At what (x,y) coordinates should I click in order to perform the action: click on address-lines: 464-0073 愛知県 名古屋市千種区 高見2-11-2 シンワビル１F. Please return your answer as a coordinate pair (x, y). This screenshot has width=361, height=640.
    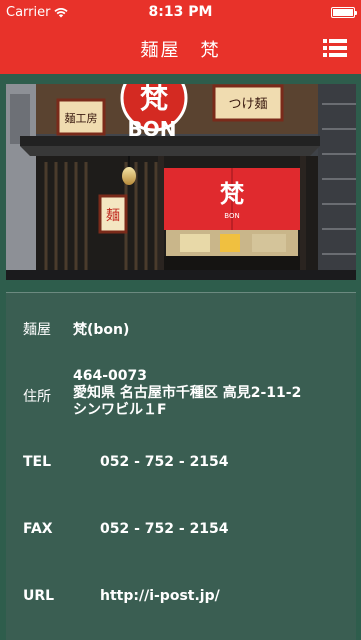
    Looking at the image, I should click on (187, 393).